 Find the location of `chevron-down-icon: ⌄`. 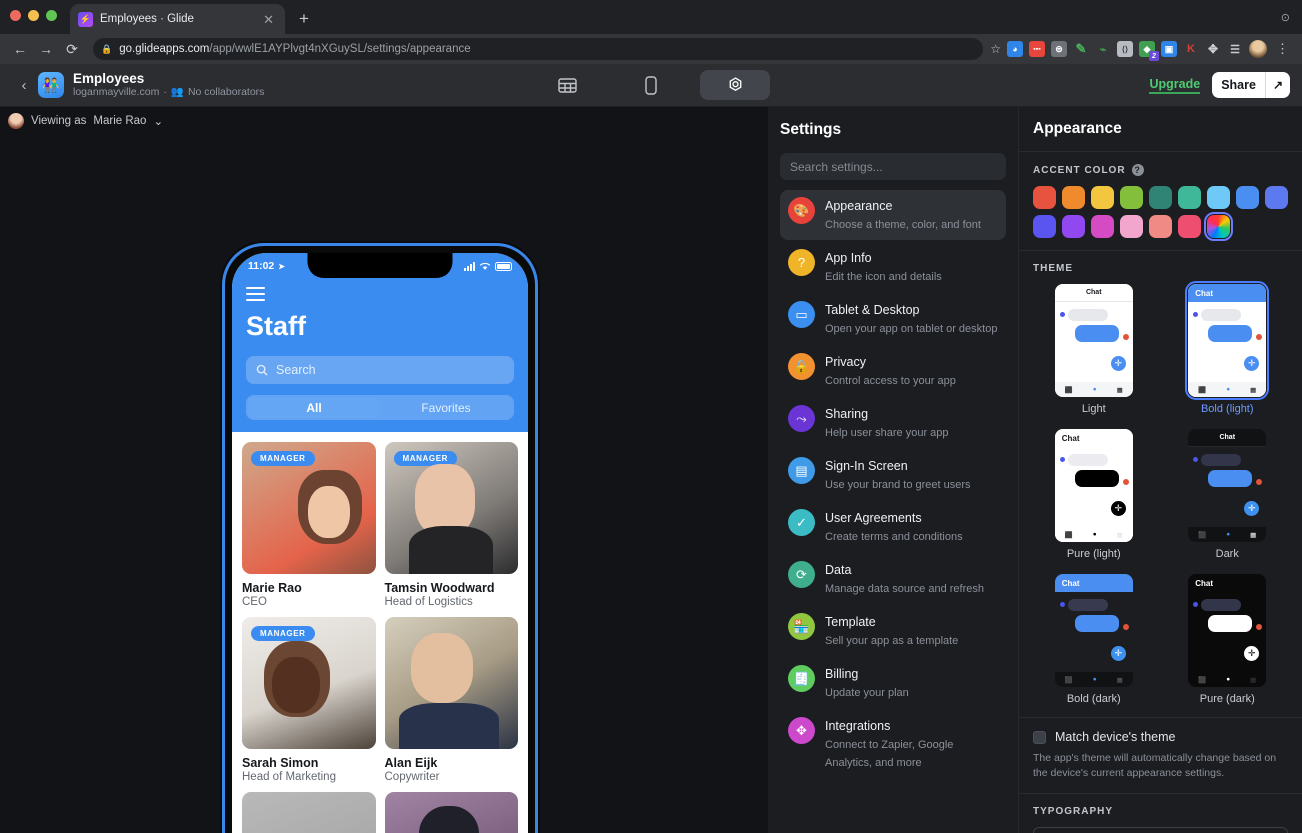

chevron-down-icon: ⌄ is located at coordinates (158, 121).